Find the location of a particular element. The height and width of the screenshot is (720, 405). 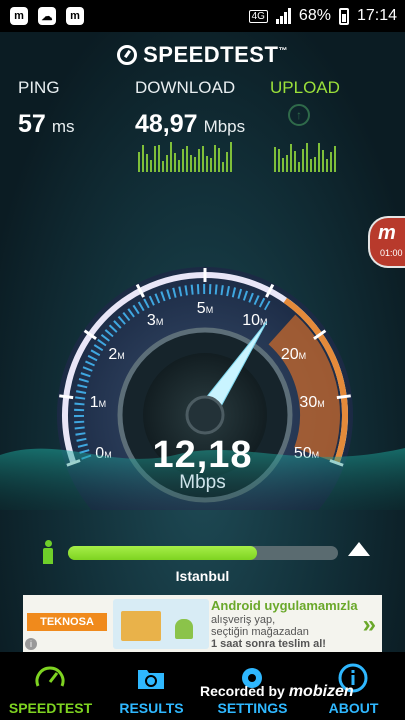

download-value: 48,97 Mbps is located at coordinates (190, 124).